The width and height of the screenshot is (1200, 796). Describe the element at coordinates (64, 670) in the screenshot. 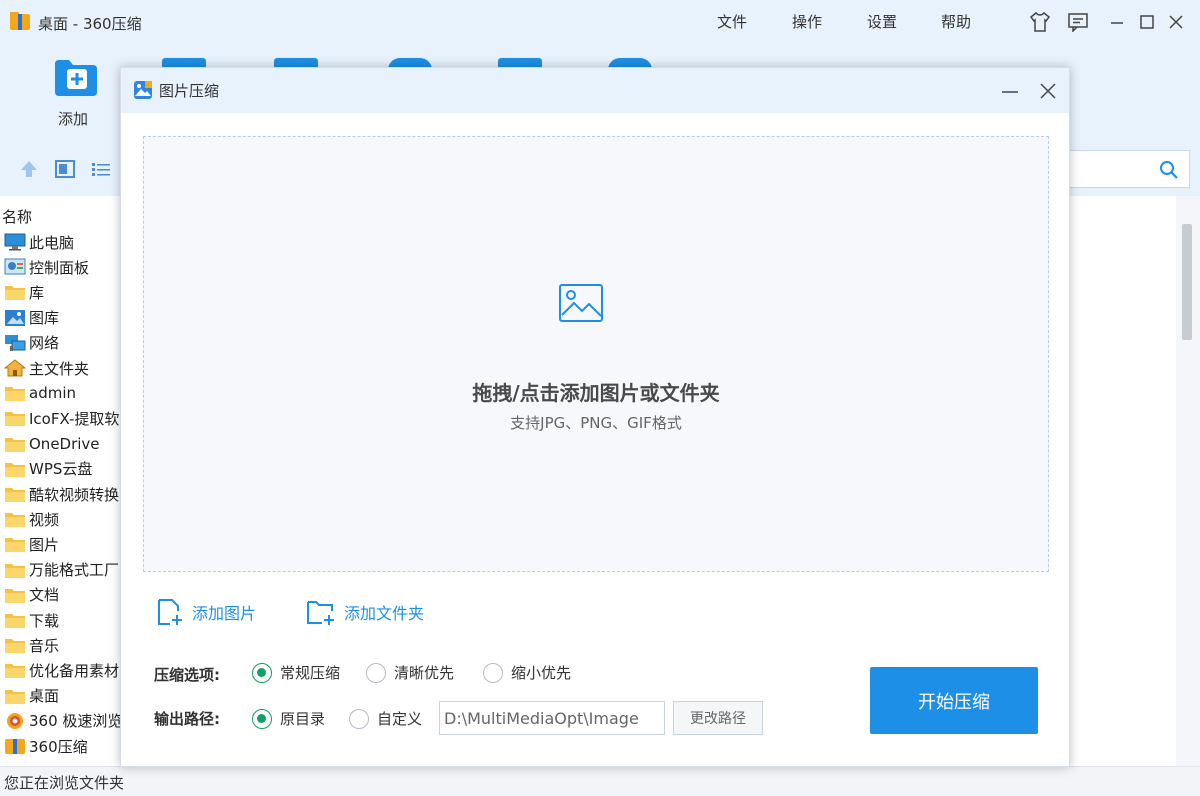

I see `list-item: 优化备用素材` at that location.